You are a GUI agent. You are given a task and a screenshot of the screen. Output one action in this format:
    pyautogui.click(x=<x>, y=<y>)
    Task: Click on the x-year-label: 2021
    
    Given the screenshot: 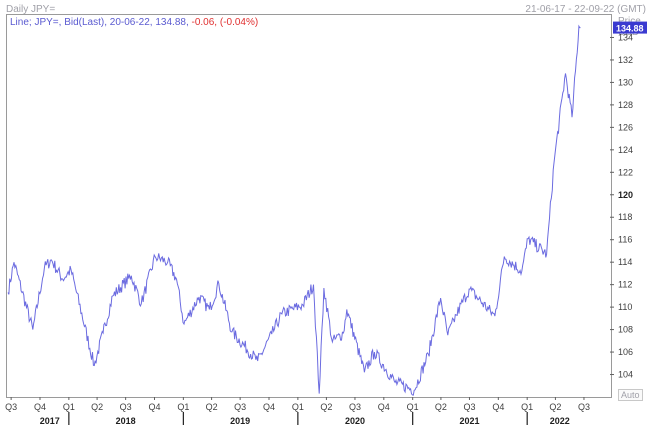 What is the action you would take?
    pyautogui.click(x=469, y=421)
    